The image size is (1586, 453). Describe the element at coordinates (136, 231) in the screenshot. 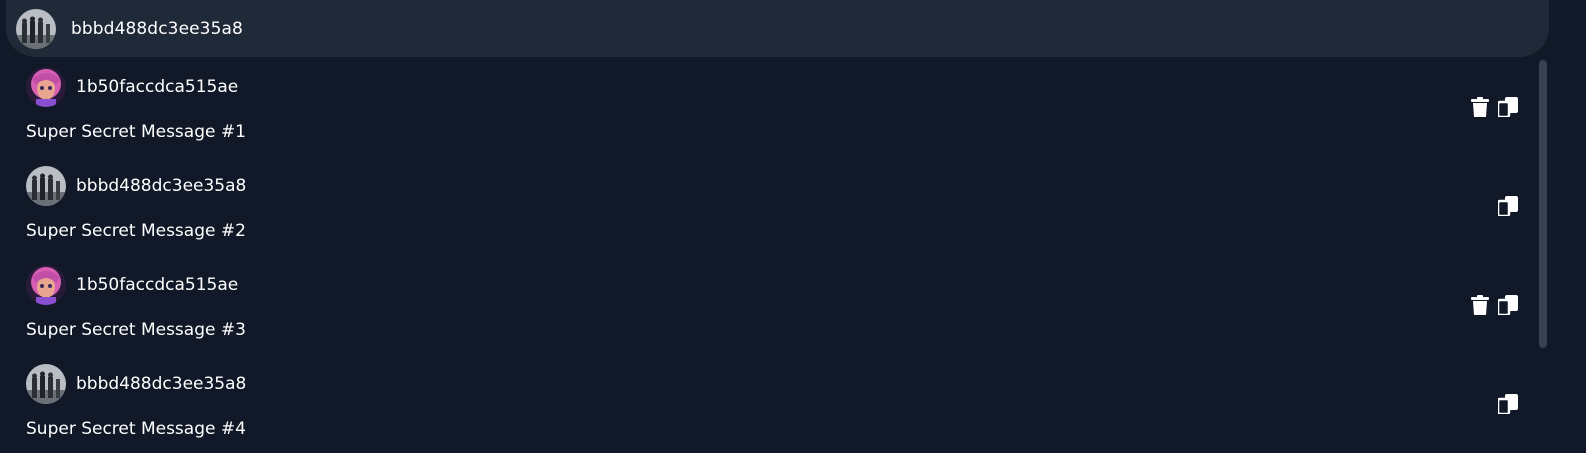

I see `message-text: Super Secret Message #2` at that location.